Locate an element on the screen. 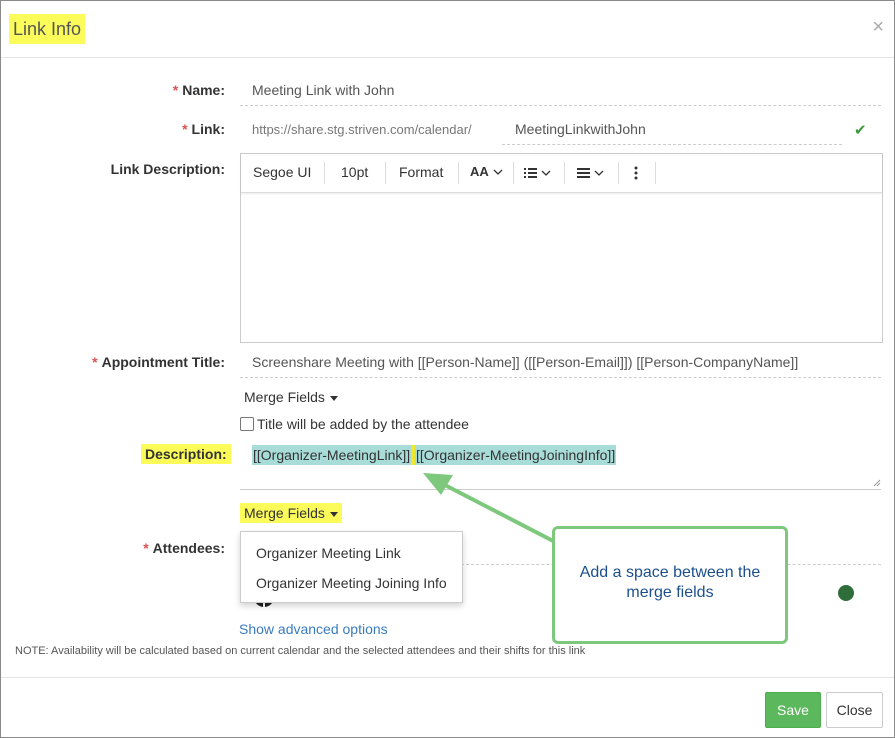 The width and height of the screenshot is (895, 738). link-description-label: Link Description: is located at coordinates (167, 169).